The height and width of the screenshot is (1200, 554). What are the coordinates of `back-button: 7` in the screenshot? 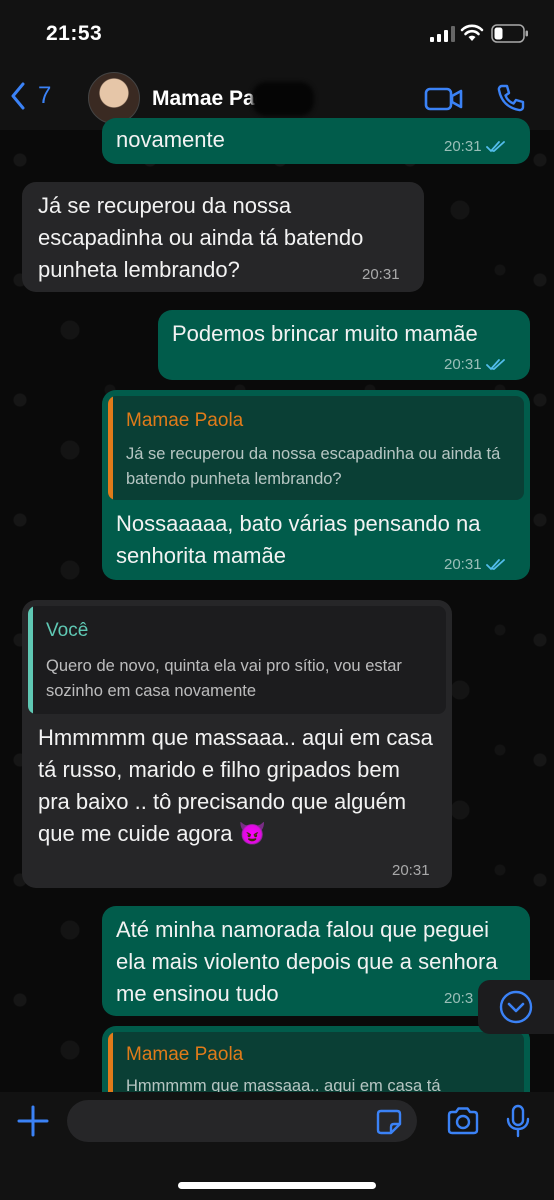 It's located at (30, 96).